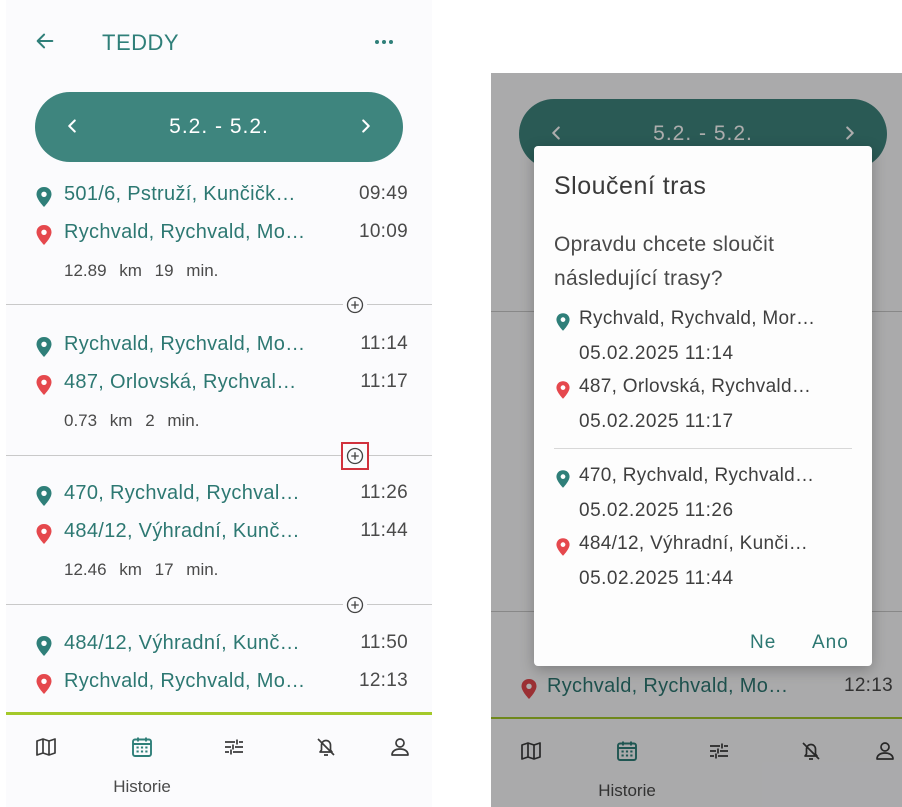  Describe the element at coordinates (366, 126) in the screenshot. I see `chevron-right-icon` at that location.